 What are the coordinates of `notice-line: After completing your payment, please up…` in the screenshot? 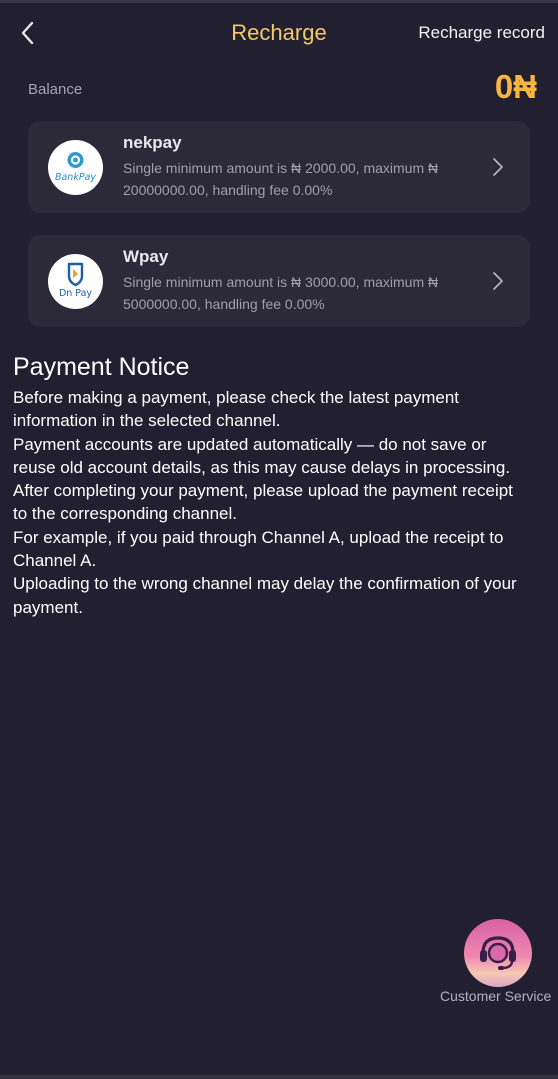 It's located at (263, 491).